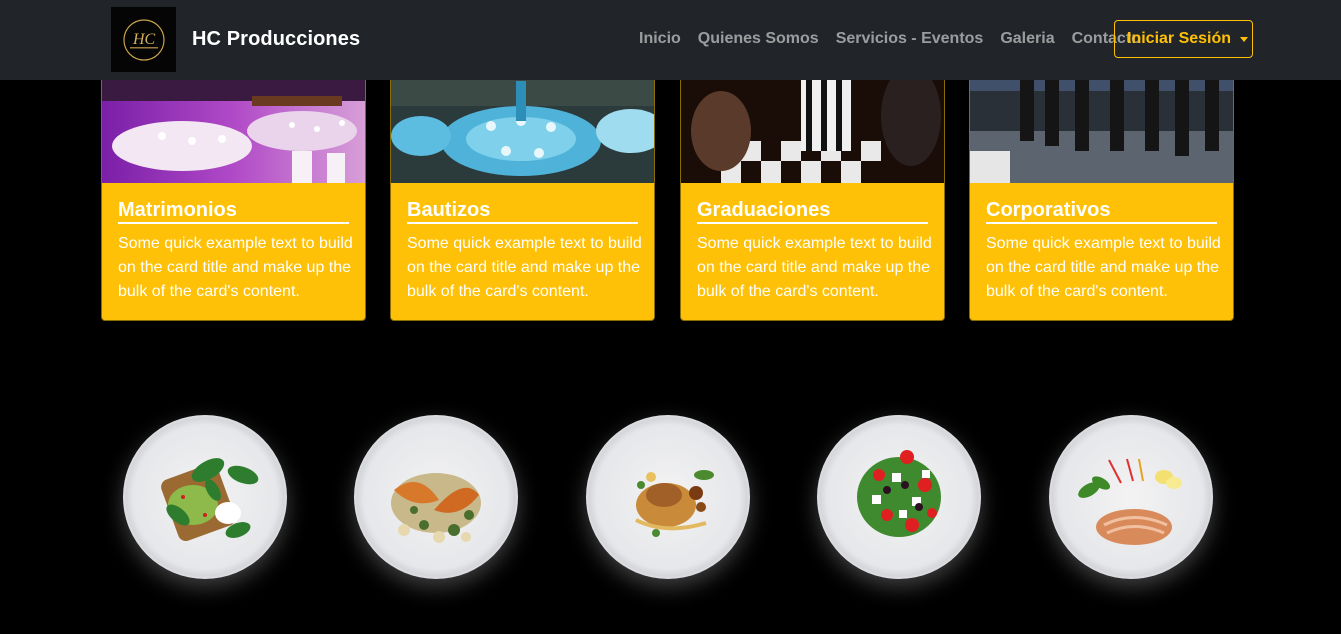 The width and height of the screenshot is (1341, 634). Describe the element at coordinates (205, 497) in the screenshot. I see `plate-avocado-toast-image` at that location.